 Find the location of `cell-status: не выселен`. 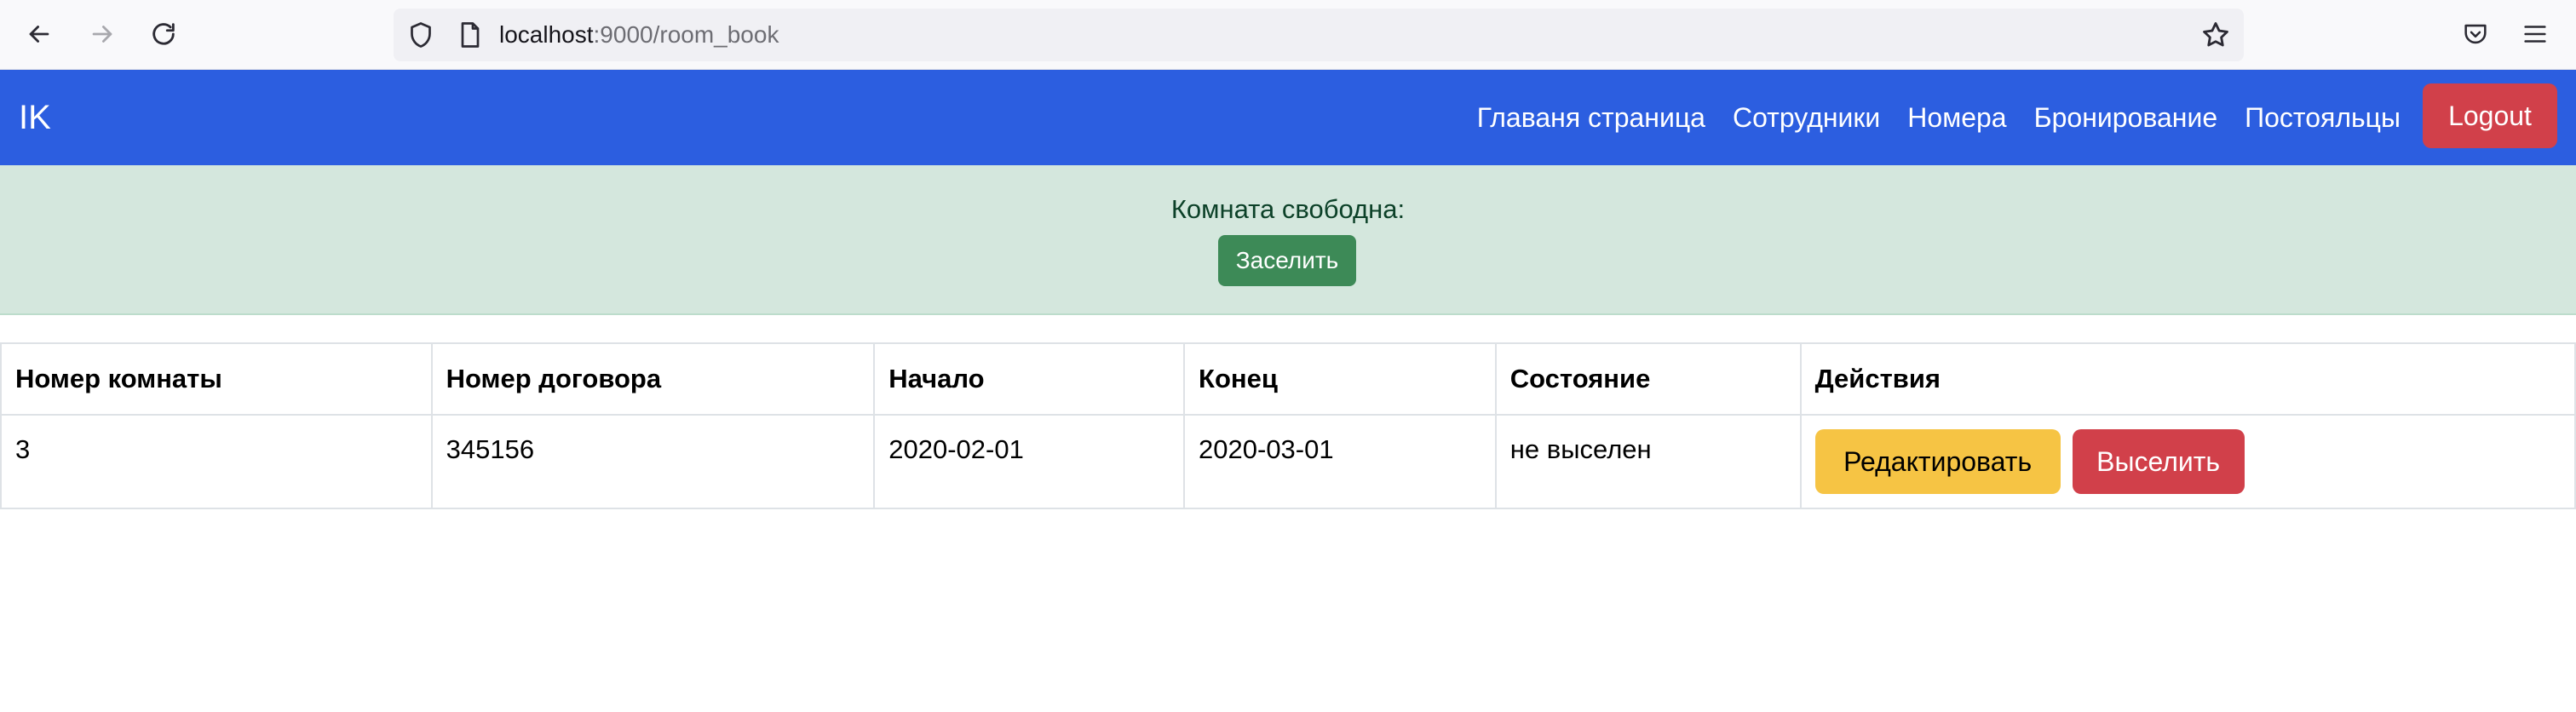

cell-status: не выселен is located at coordinates (1648, 462).